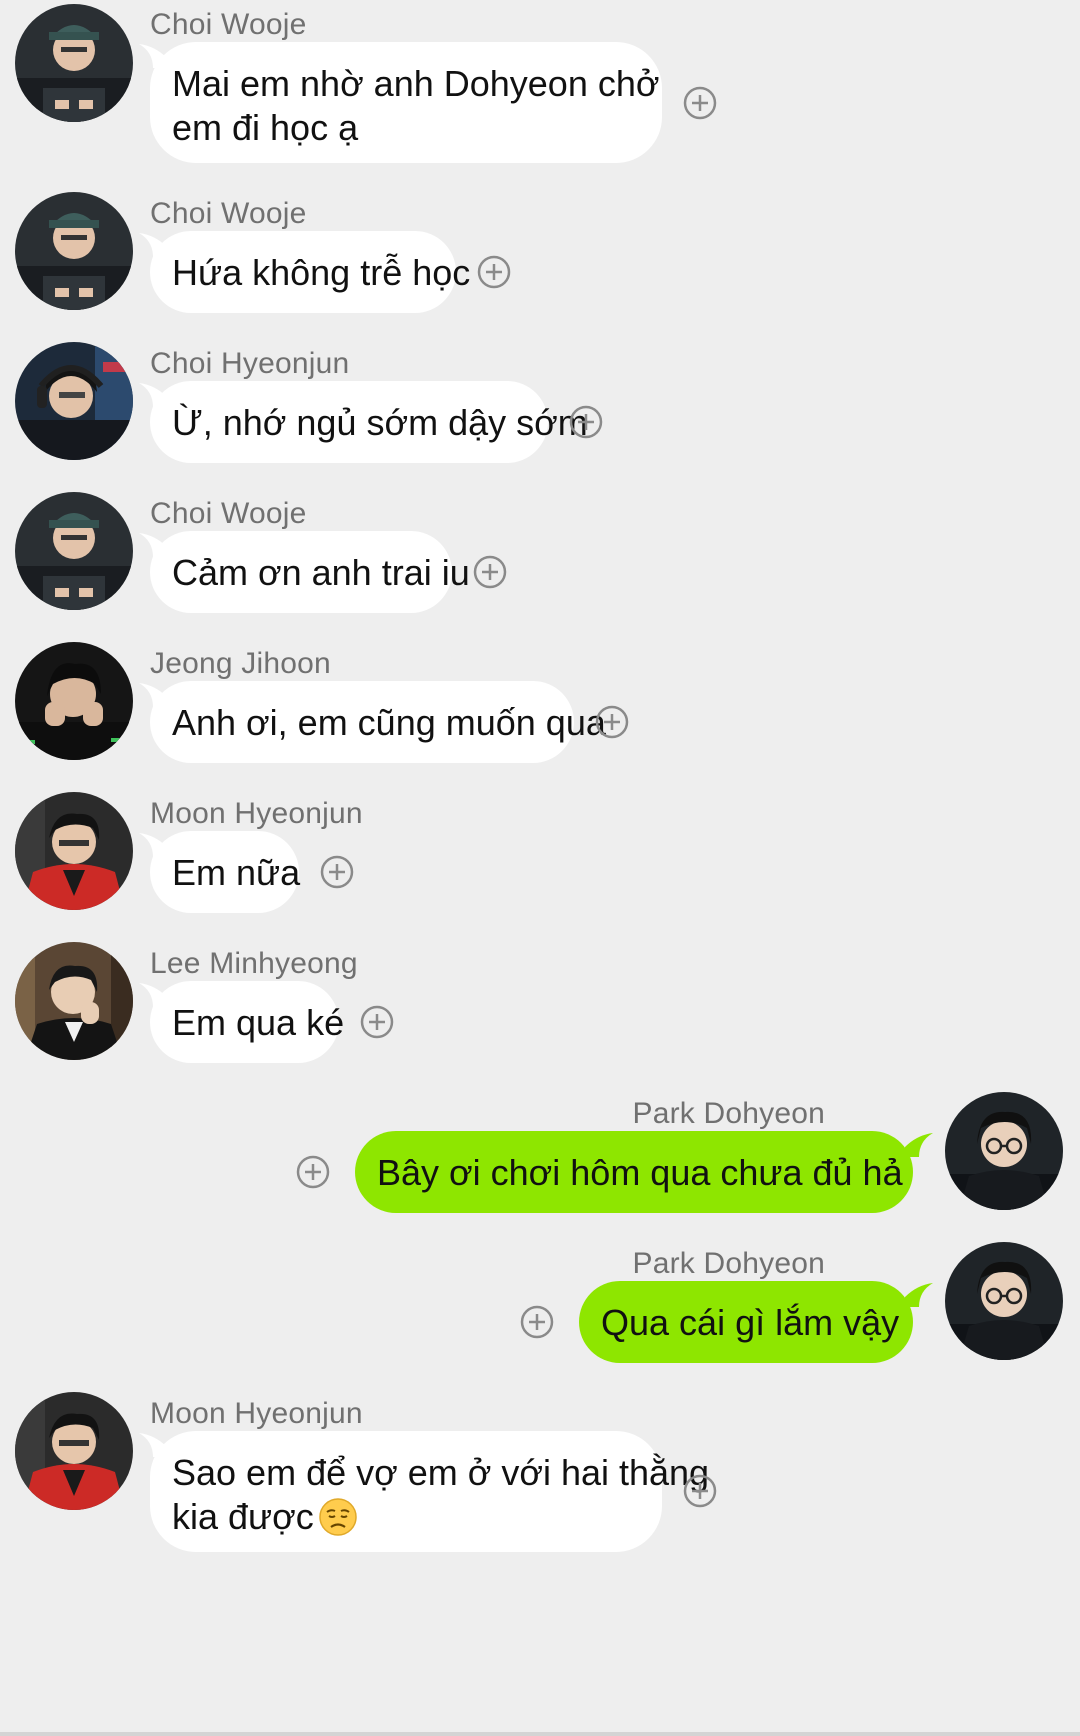 The image size is (1080, 1736). I want to click on message-text: Em nữa, so click(236, 872).